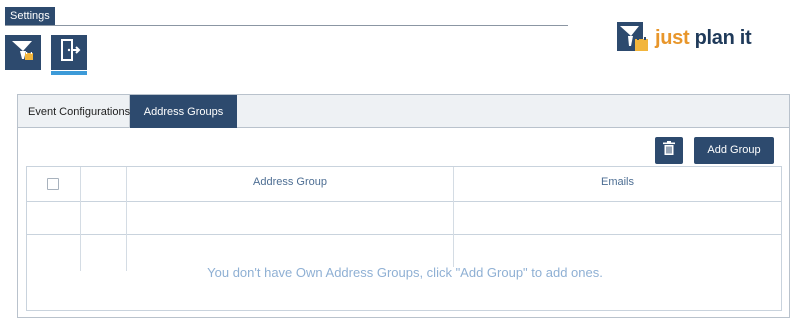 The width and height of the screenshot is (800, 326). Describe the element at coordinates (80, 219) in the screenshot. I see `column-divider` at that location.